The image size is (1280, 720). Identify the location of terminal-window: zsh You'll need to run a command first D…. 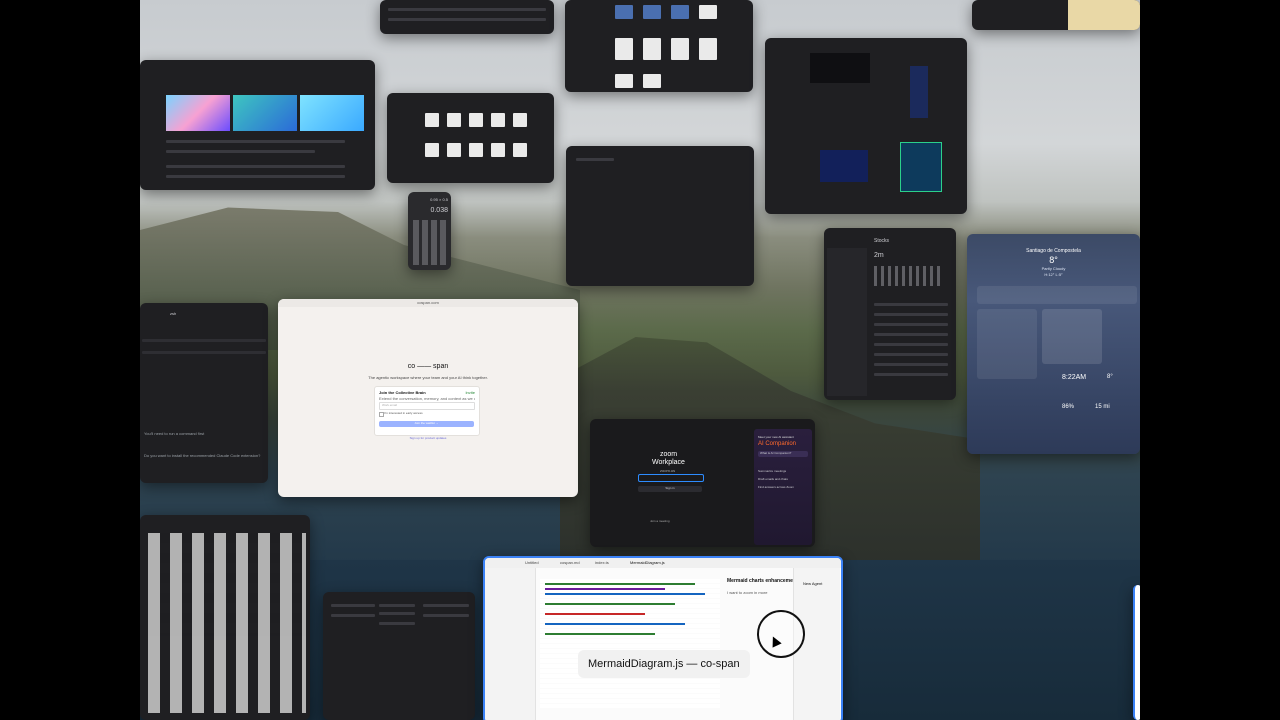
(204, 393).